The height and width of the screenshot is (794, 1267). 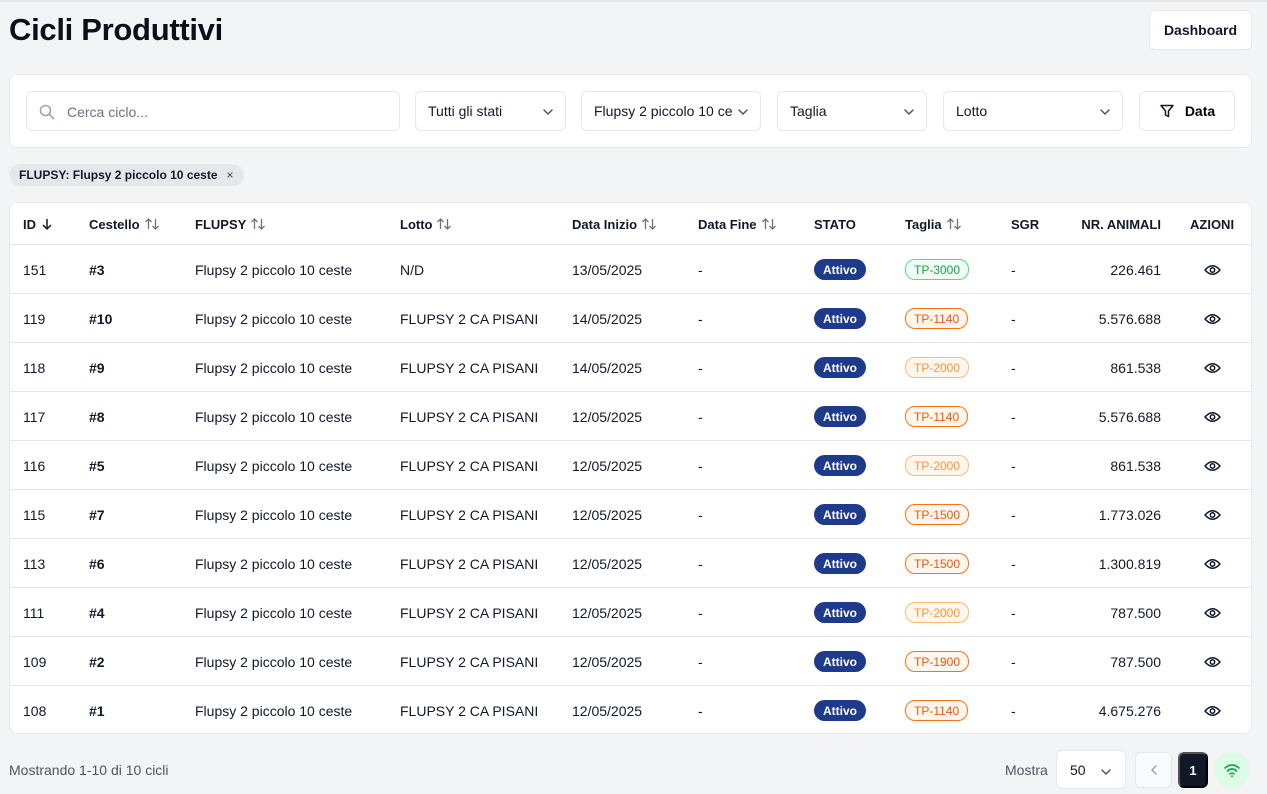 I want to click on sort-desc-icon, so click(x=47, y=224).